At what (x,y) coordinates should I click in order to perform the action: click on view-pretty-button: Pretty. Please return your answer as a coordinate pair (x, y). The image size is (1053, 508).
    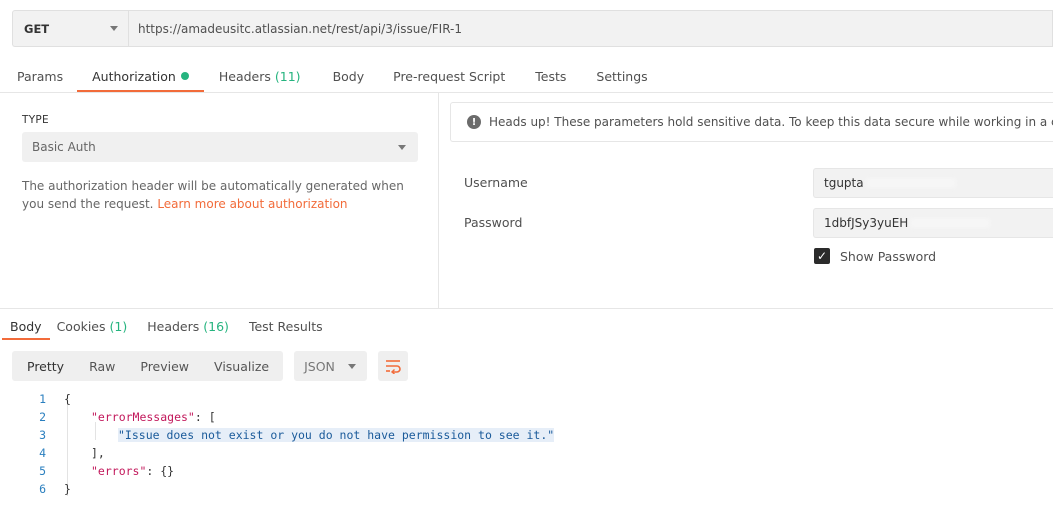
    Looking at the image, I should click on (44, 366).